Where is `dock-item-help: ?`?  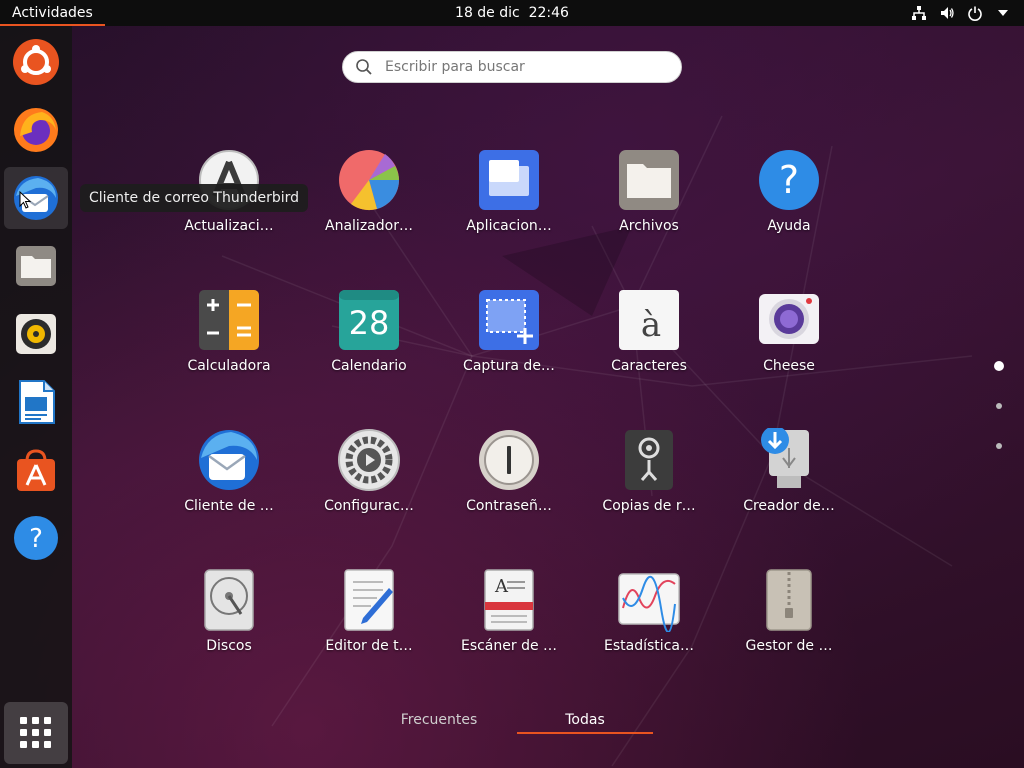 dock-item-help: ? is located at coordinates (36, 538).